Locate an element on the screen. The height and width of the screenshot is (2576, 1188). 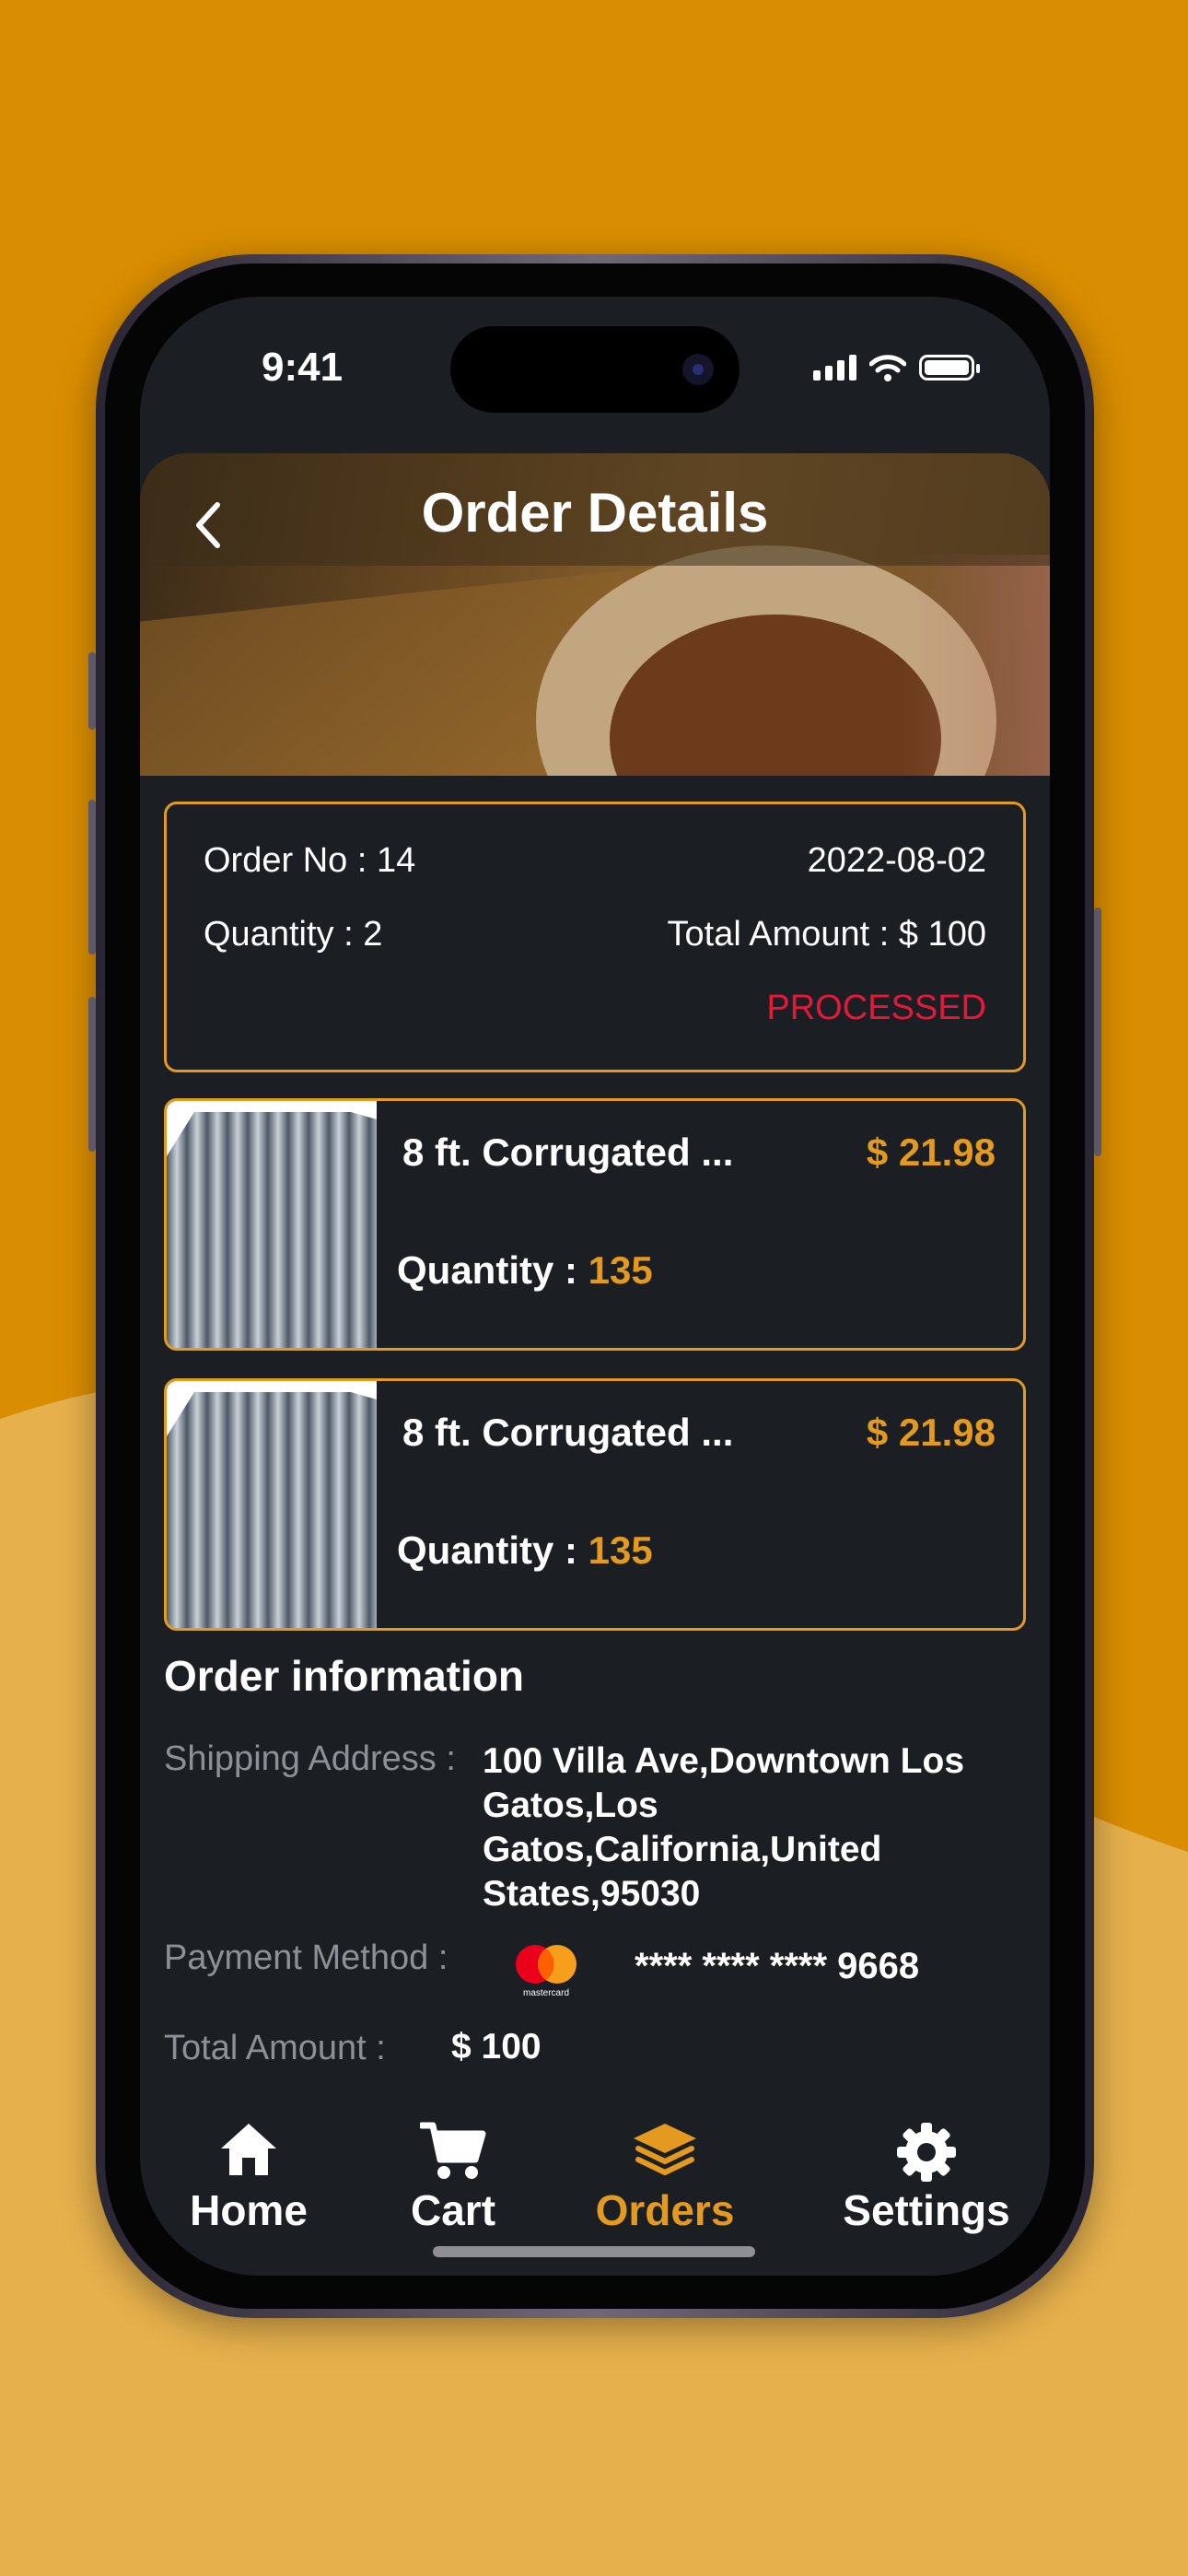
card-number: **** **** **** 9668 is located at coordinates (777, 1966).